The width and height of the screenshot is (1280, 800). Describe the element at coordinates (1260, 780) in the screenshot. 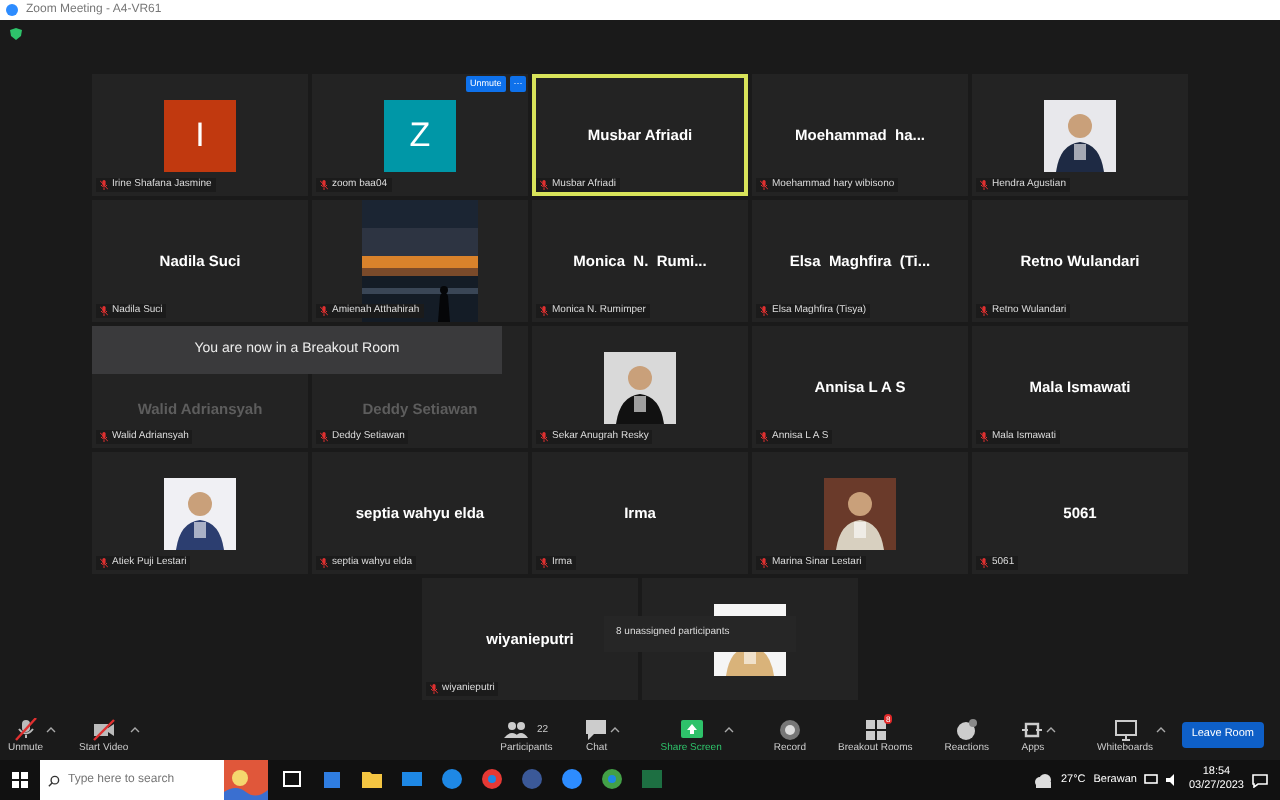

I see `notification-icon` at that location.